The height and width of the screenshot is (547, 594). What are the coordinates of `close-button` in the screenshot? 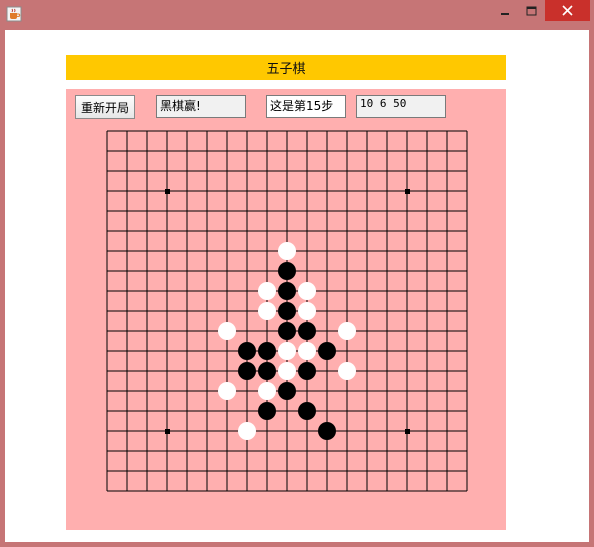 It's located at (567, 10).